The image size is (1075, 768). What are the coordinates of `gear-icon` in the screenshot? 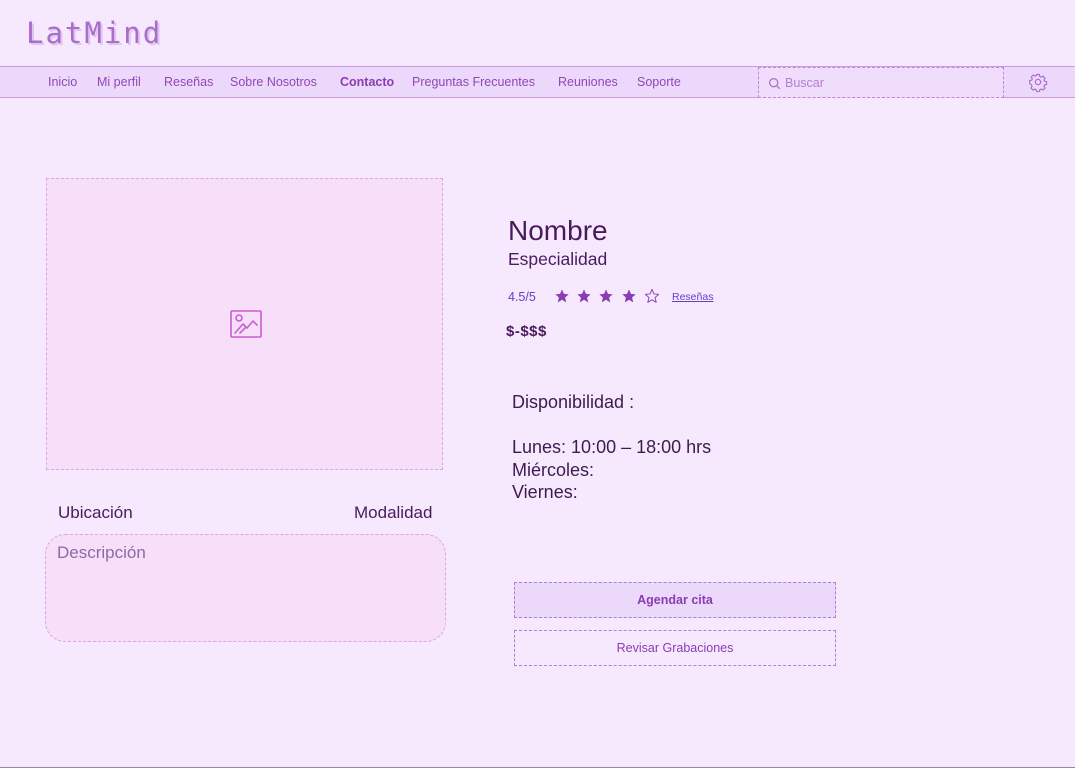 It's located at (1038, 82).